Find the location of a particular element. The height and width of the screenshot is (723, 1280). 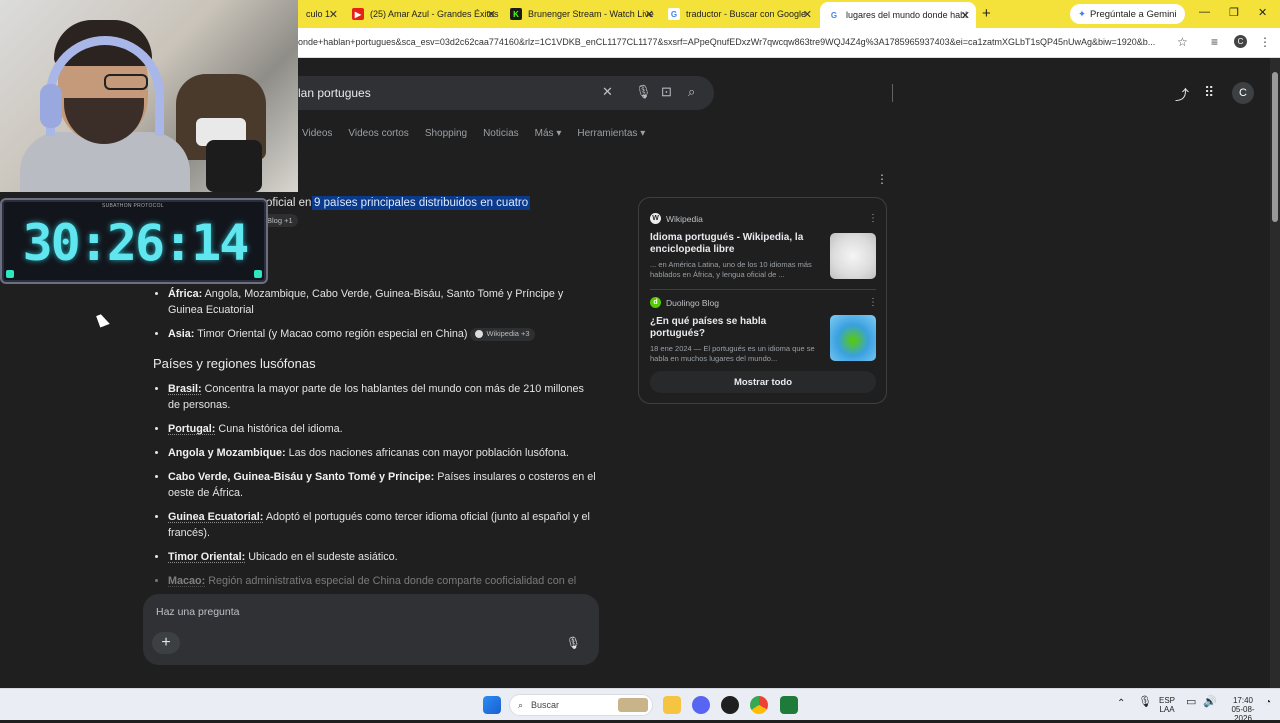

maximize-icon: ❐ is located at coordinates (1234, 12).